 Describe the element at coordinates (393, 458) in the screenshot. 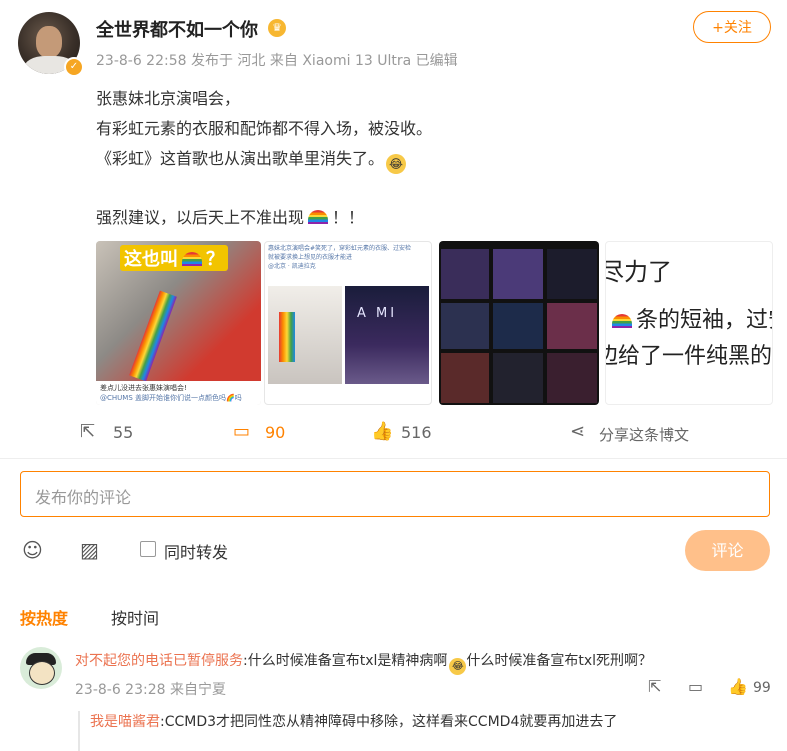

I see `divider` at that location.